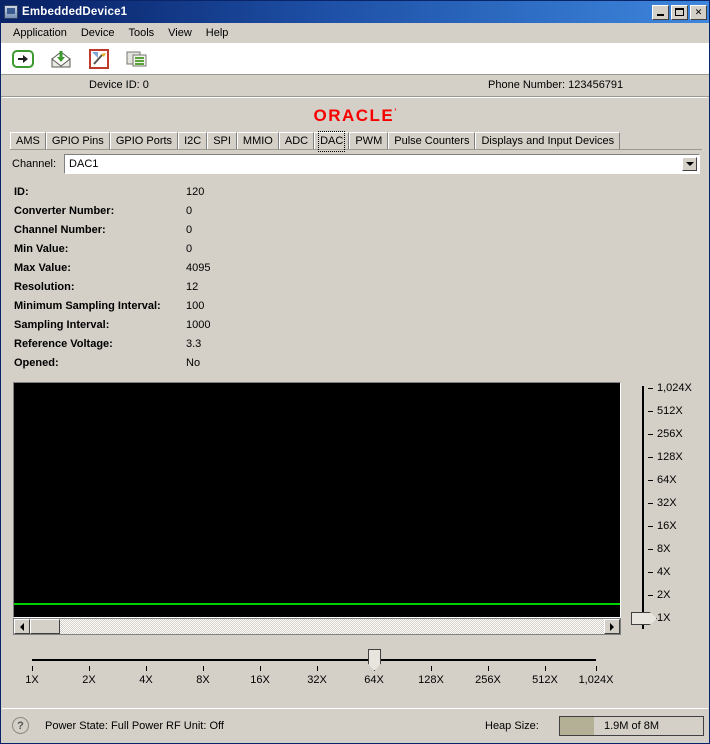 The width and height of the screenshot is (710, 744). What do you see at coordinates (45, 626) in the screenshot?
I see `scrollbar-thumb` at bounding box center [45, 626].